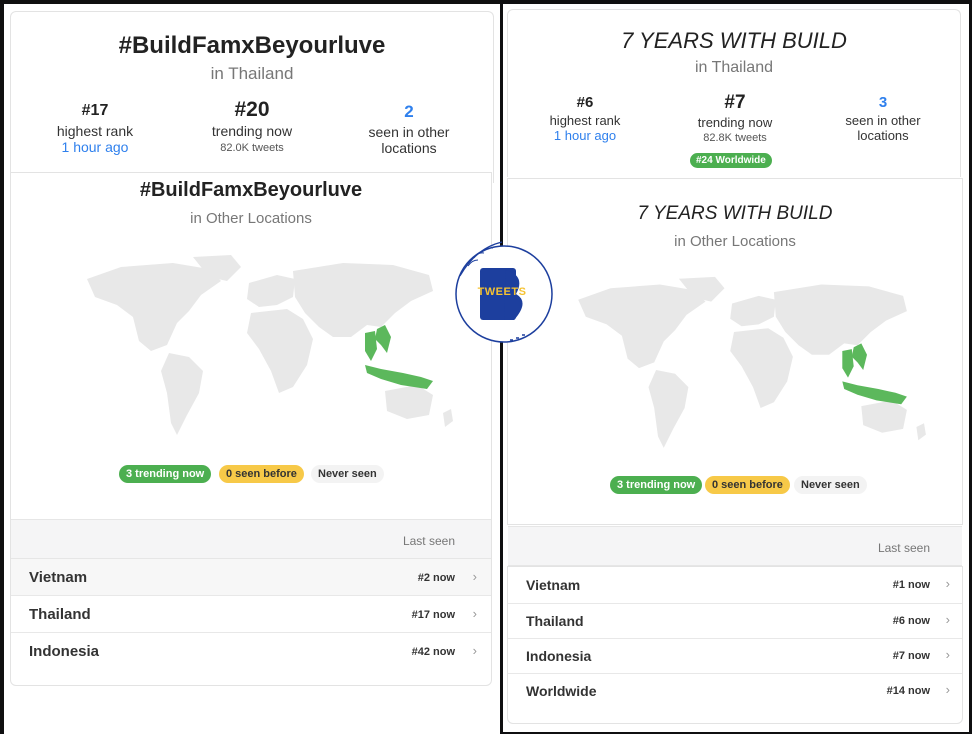 This screenshot has height=734, width=972. What do you see at coordinates (252, 713) in the screenshot?
I see `left-panel-footer` at bounding box center [252, 713].